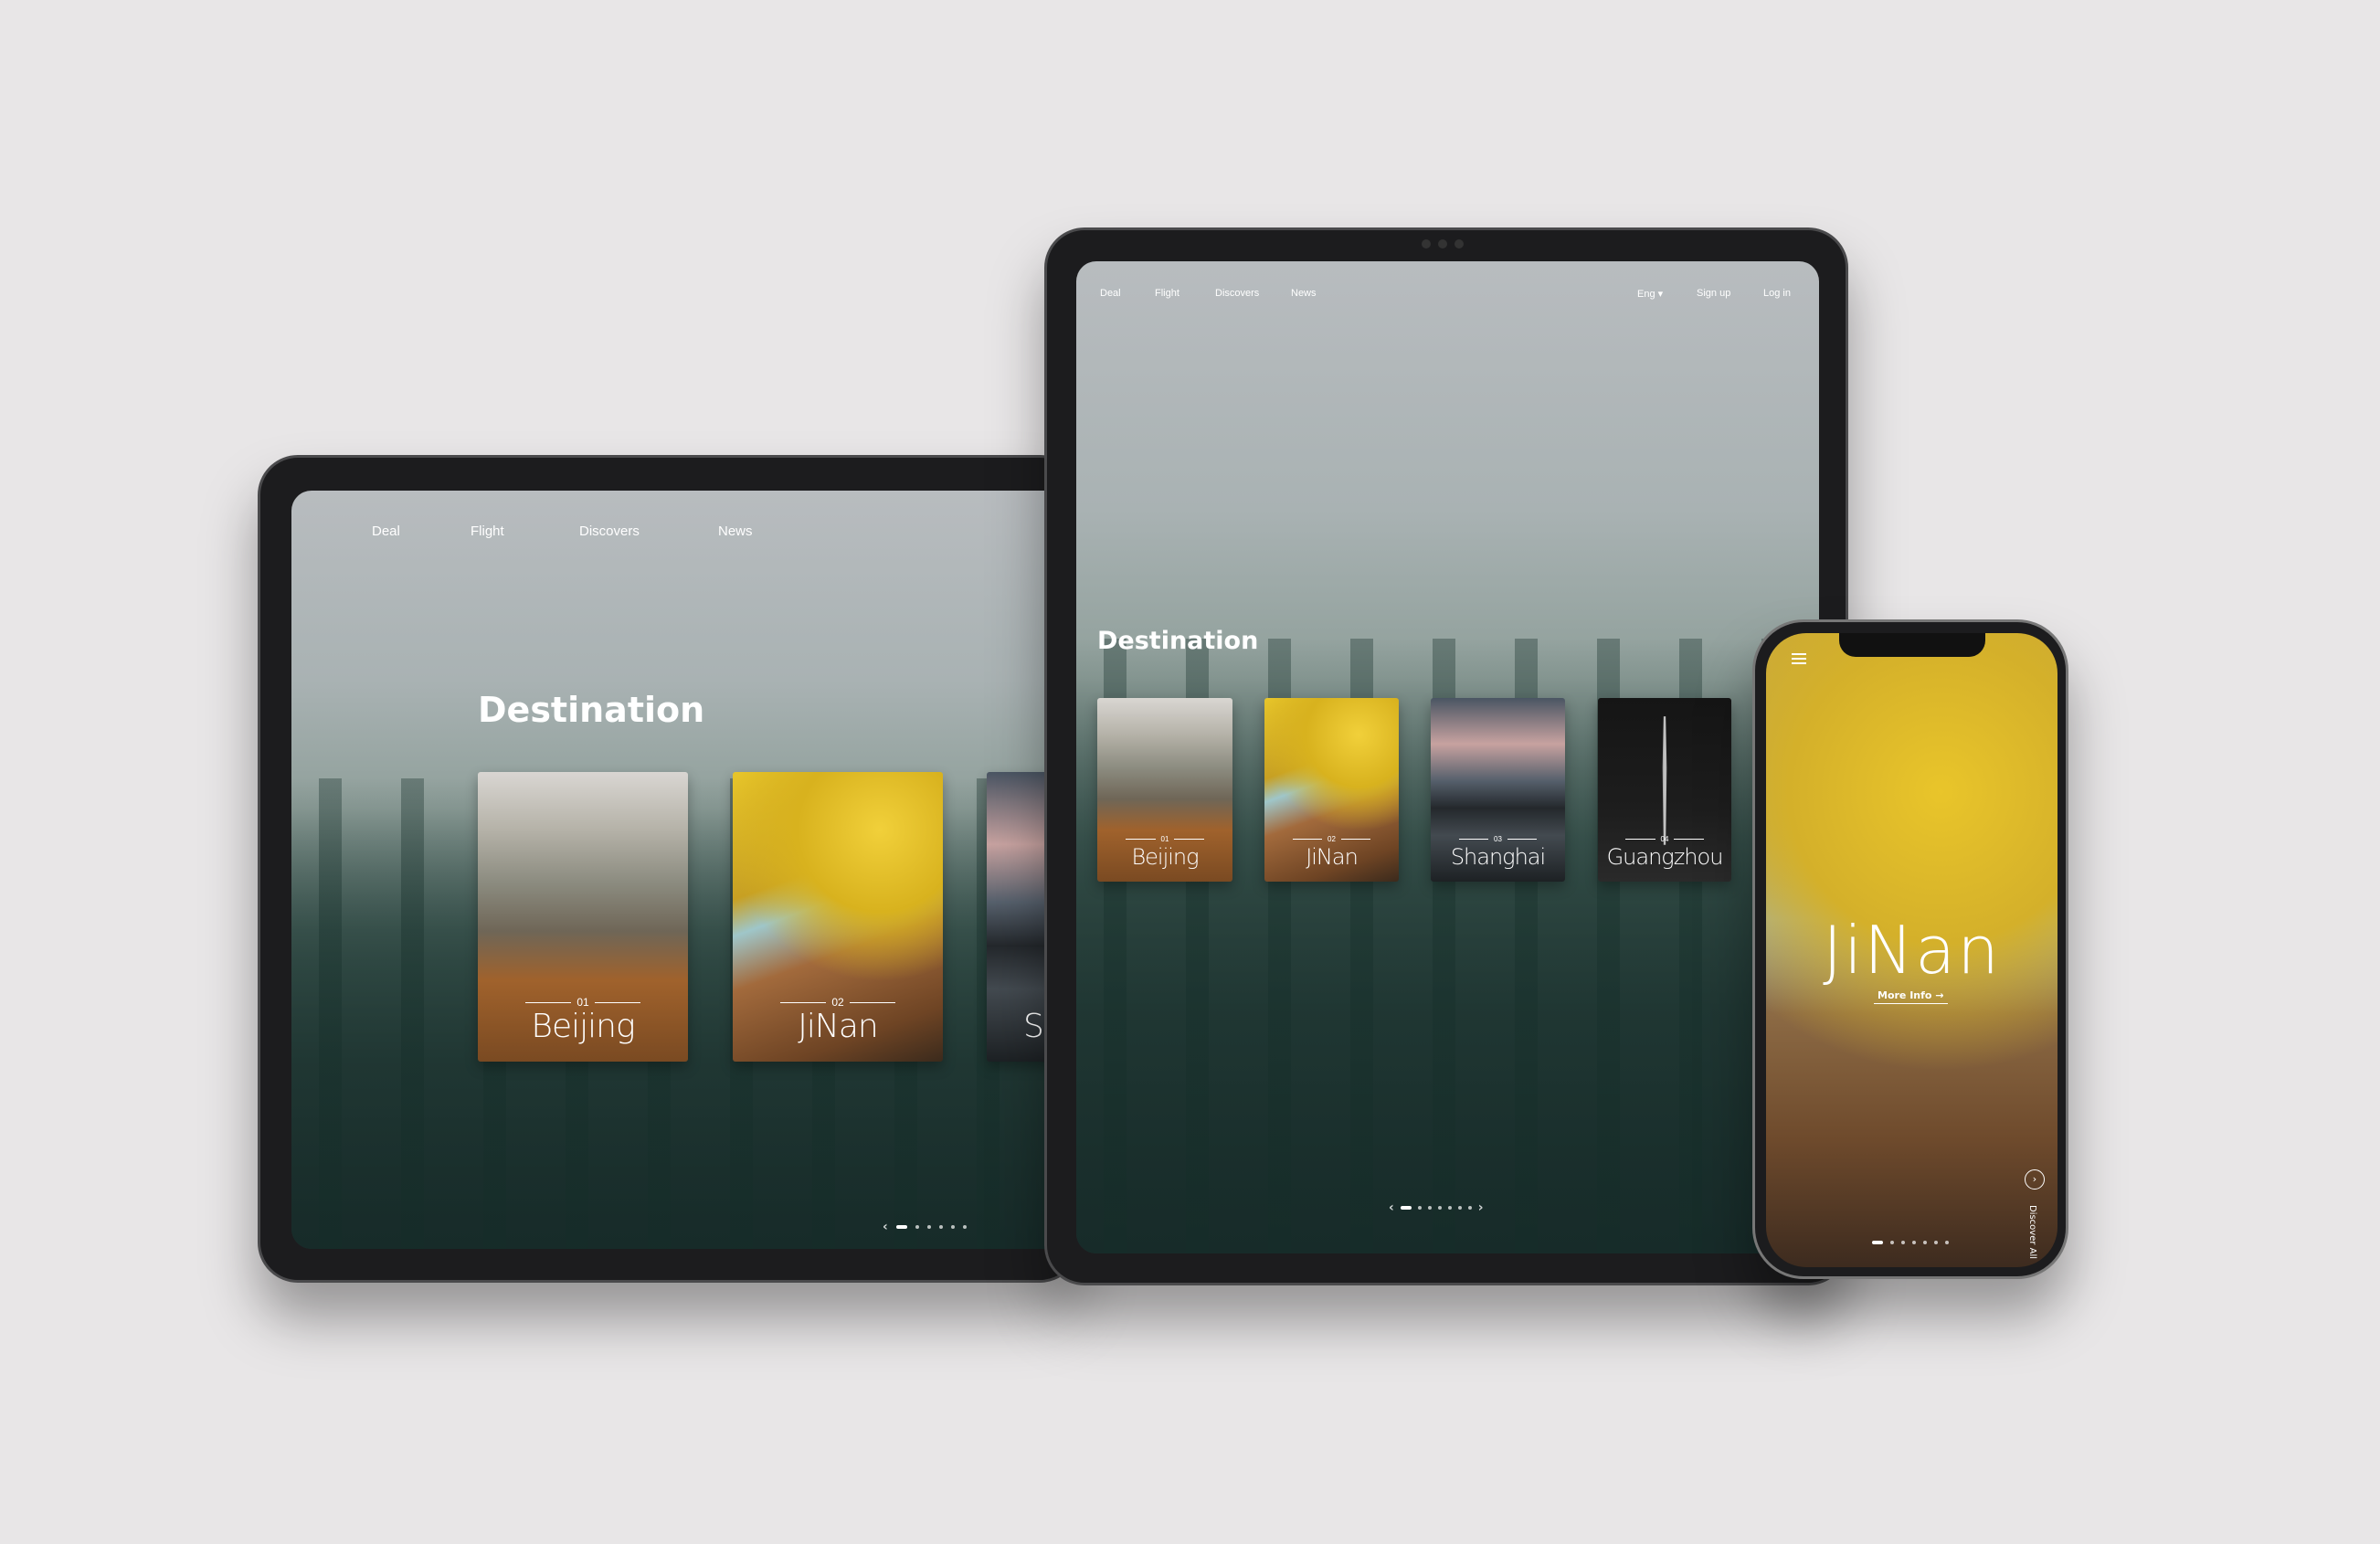  I want to click on login-link: Log in, so click(1777, 293).